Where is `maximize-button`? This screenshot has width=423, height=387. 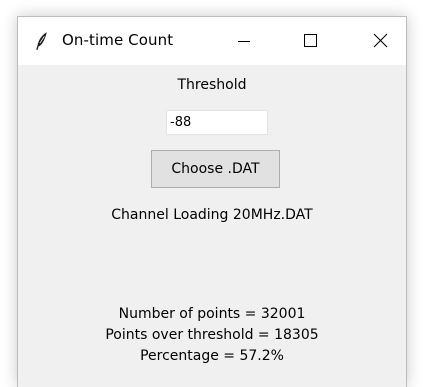 maximize-button is located at coordinates (310, 41).